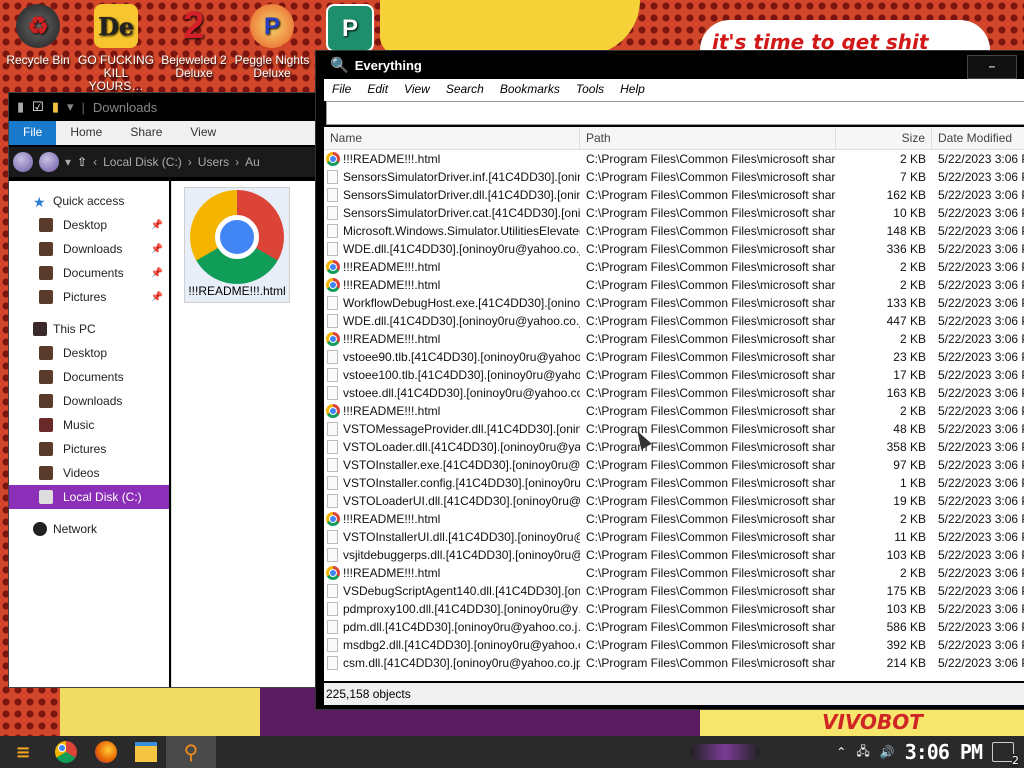 The image size is (1024, 768). Describe the element at coordinates (191, 752) in the screenshot. I see `everything-taskbar-button: ⚲` at that location.